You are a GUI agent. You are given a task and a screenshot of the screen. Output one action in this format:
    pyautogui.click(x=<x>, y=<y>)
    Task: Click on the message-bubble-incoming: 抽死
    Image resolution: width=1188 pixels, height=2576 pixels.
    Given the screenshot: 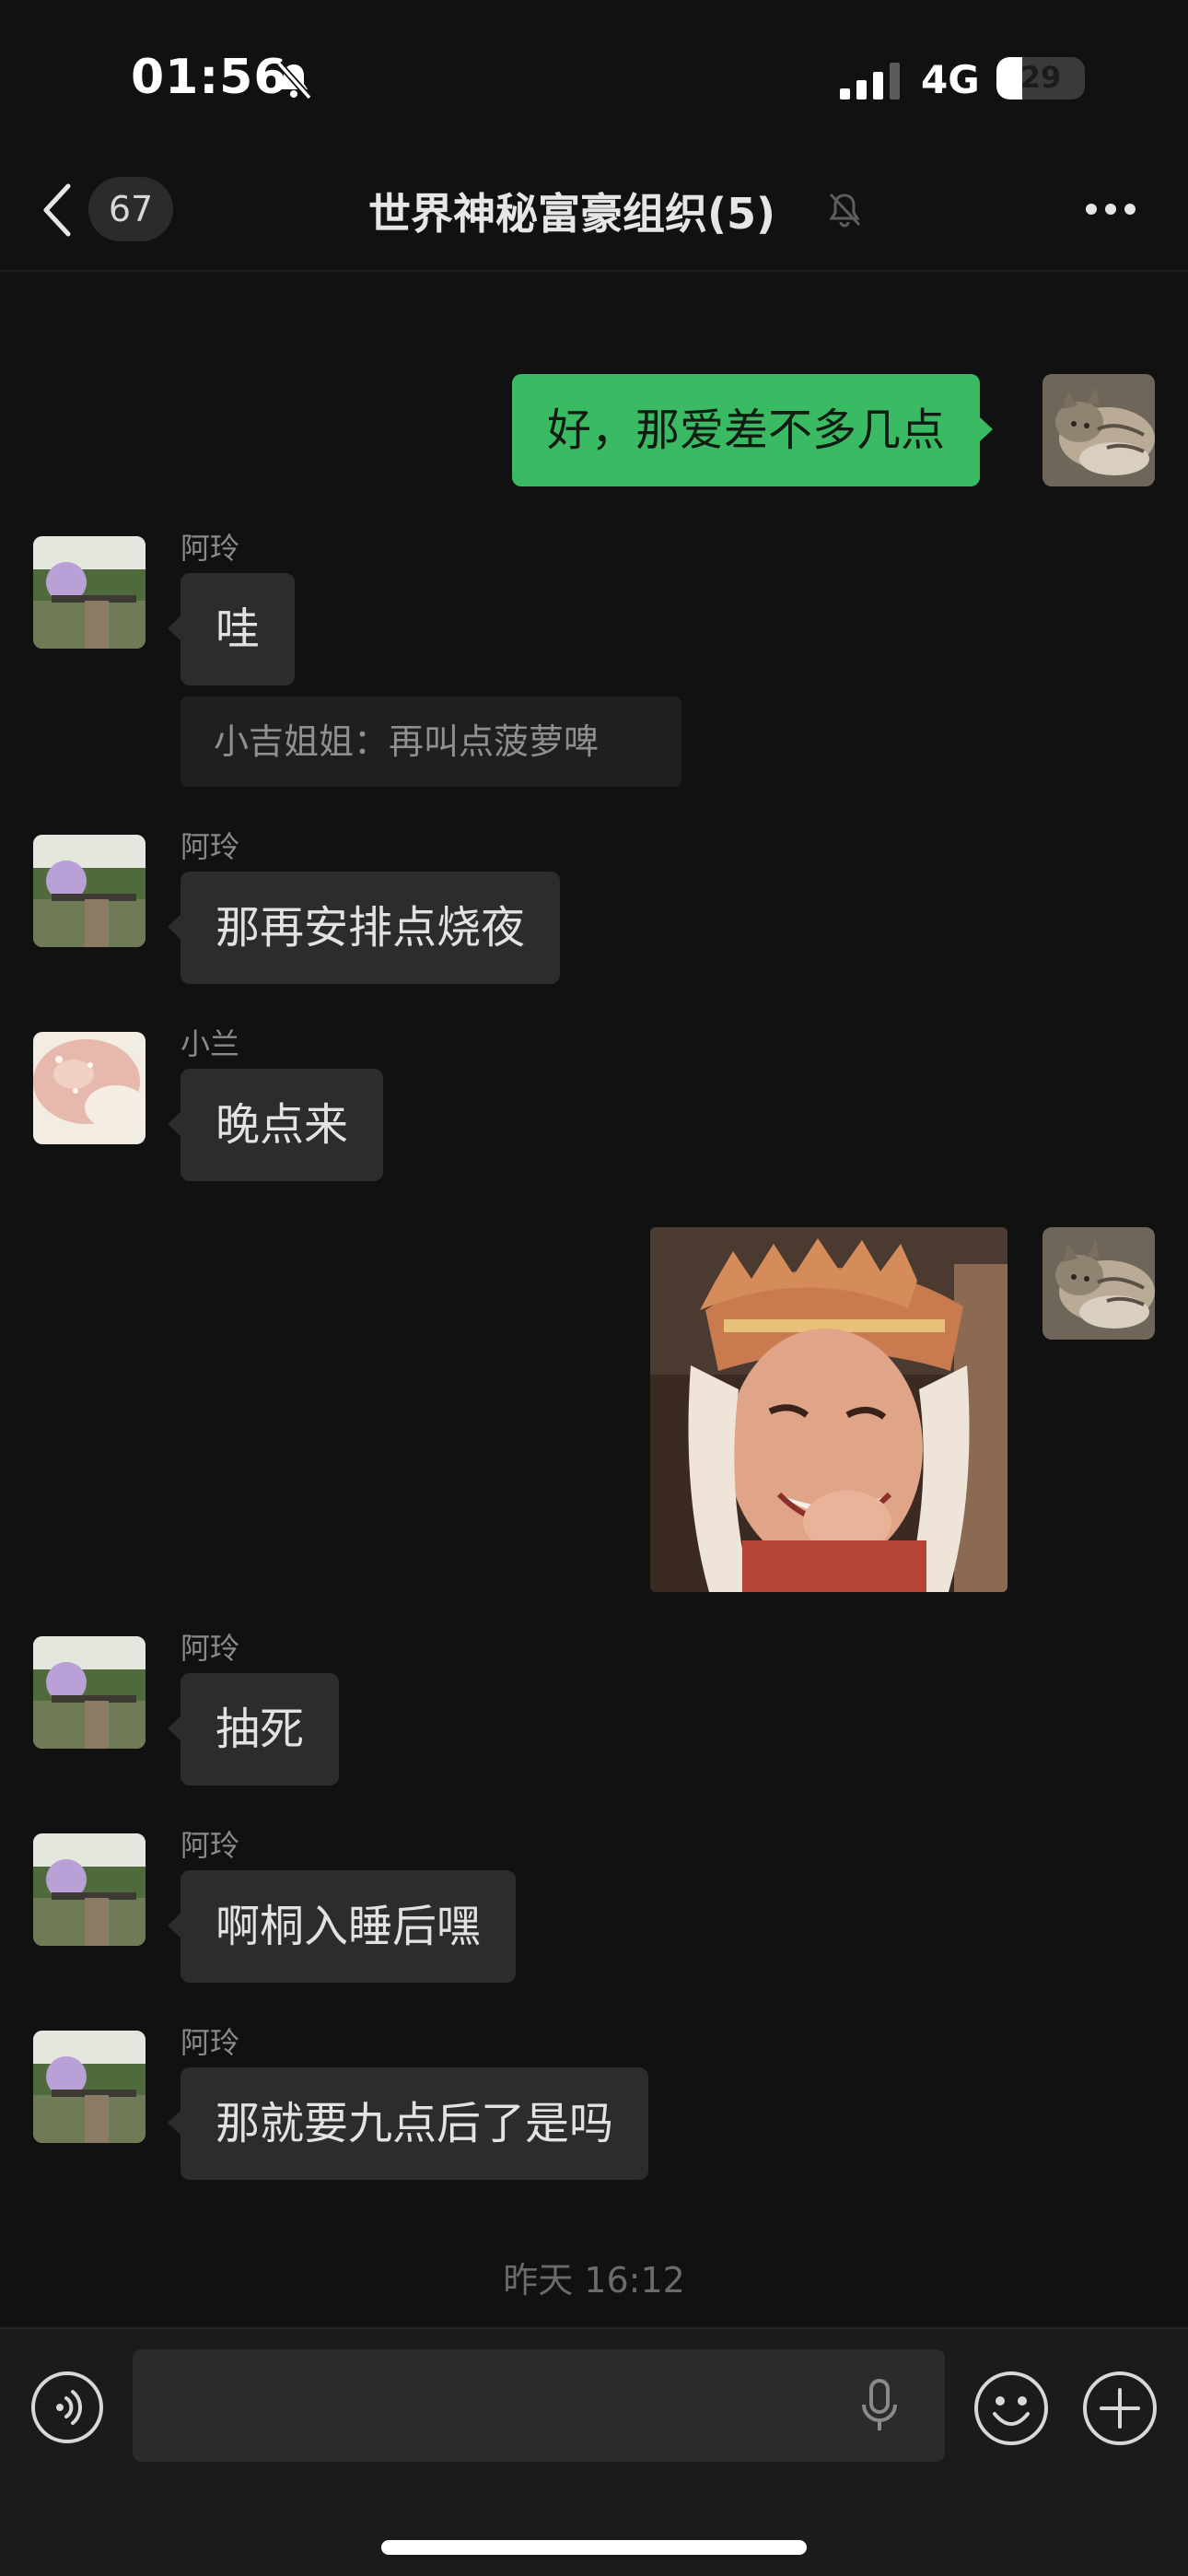 What is the action you would take?
    pyautogui.click(x=253, y=1729)
    